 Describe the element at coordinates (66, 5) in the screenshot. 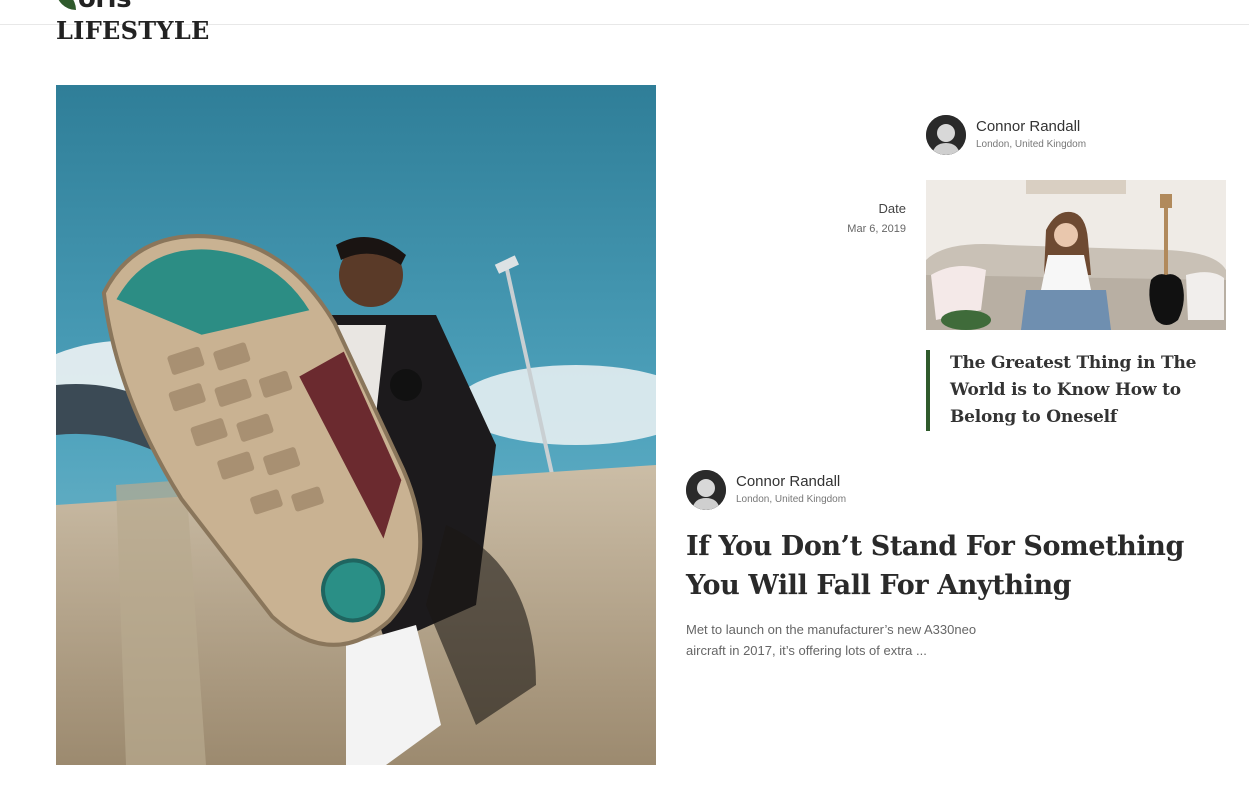

I see `leaf-logo-icon` at that location.